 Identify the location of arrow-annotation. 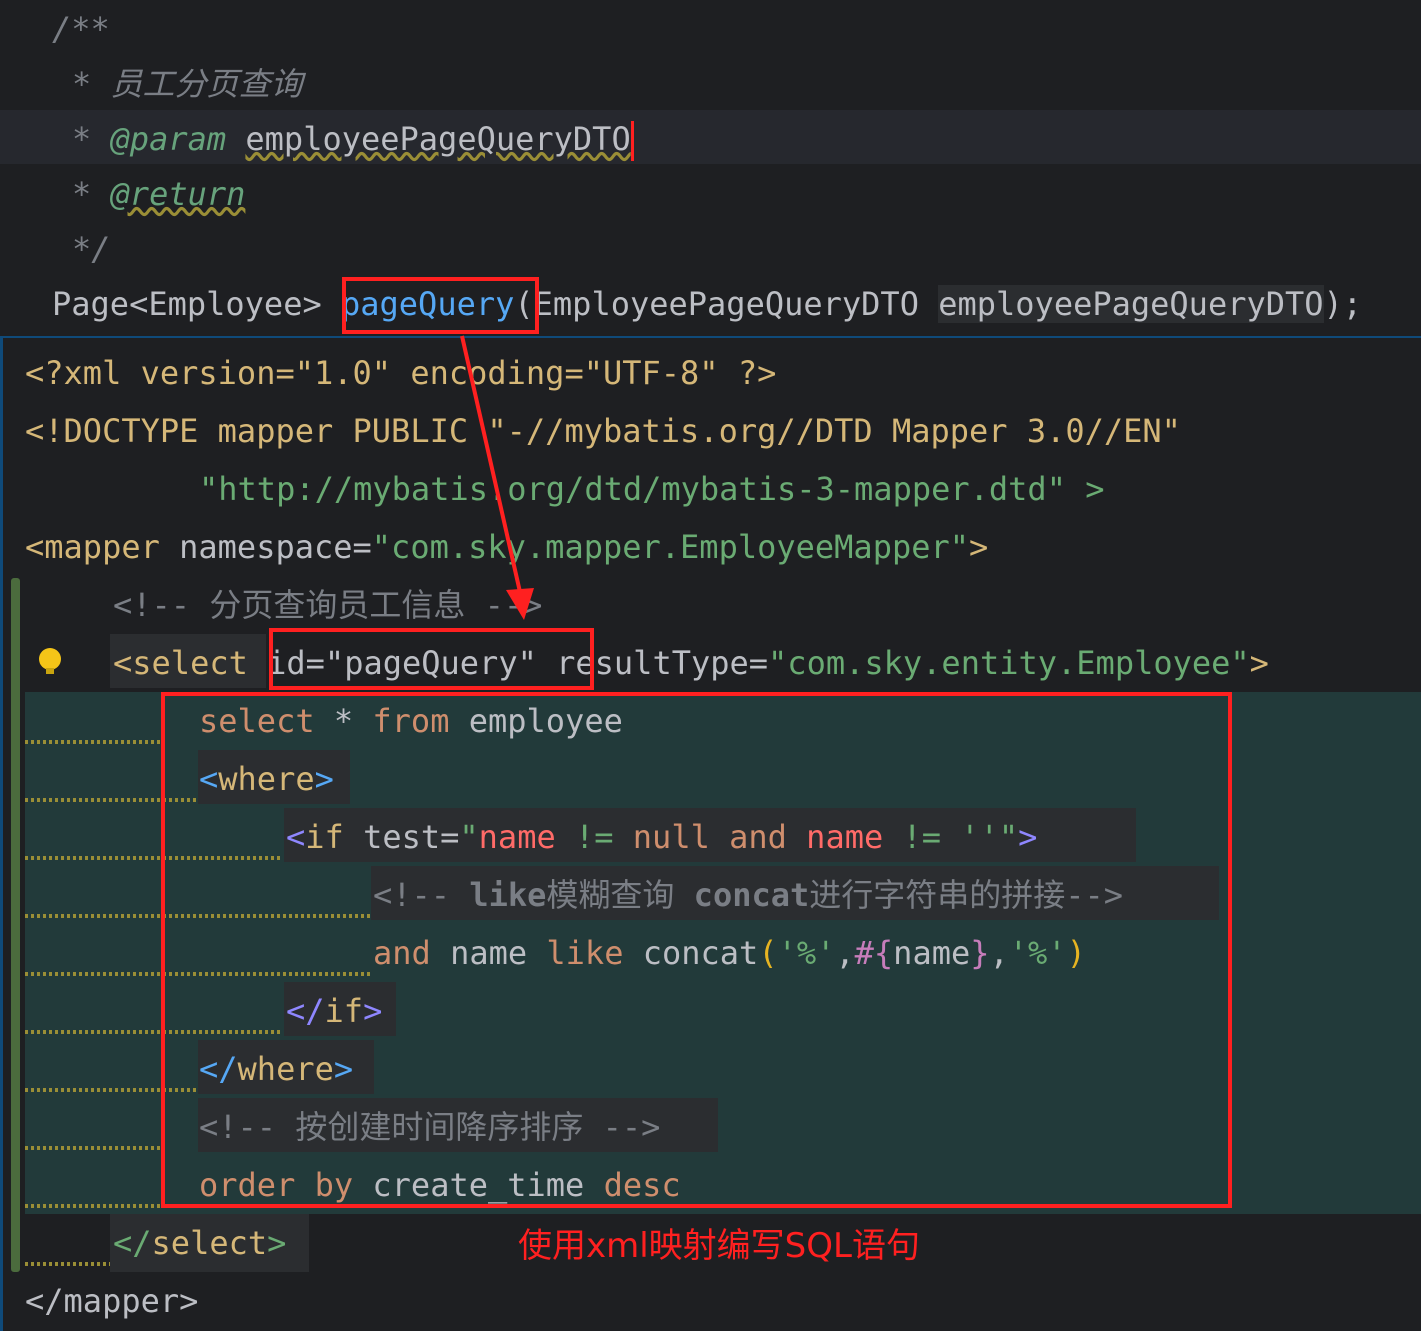
(497, 477).